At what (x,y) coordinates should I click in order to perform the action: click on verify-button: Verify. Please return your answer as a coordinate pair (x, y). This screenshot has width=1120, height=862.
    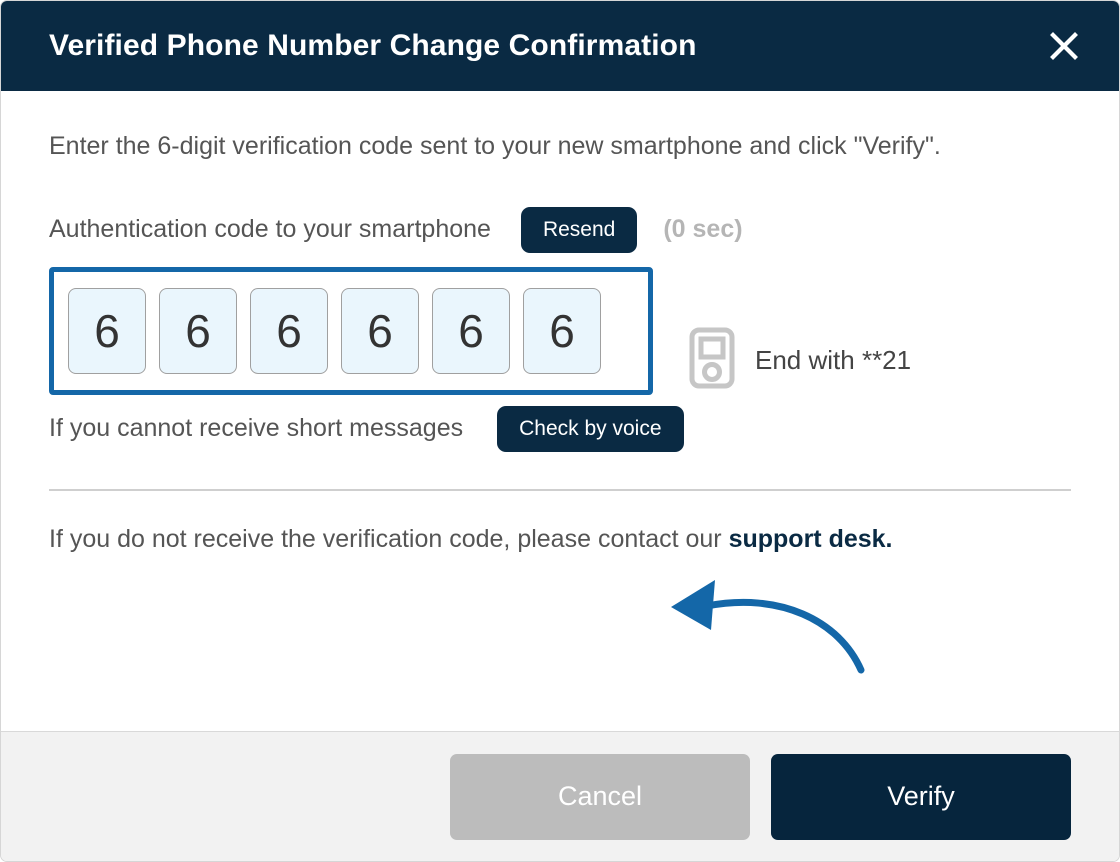
    Looking at the image, I should click on (921, 796).